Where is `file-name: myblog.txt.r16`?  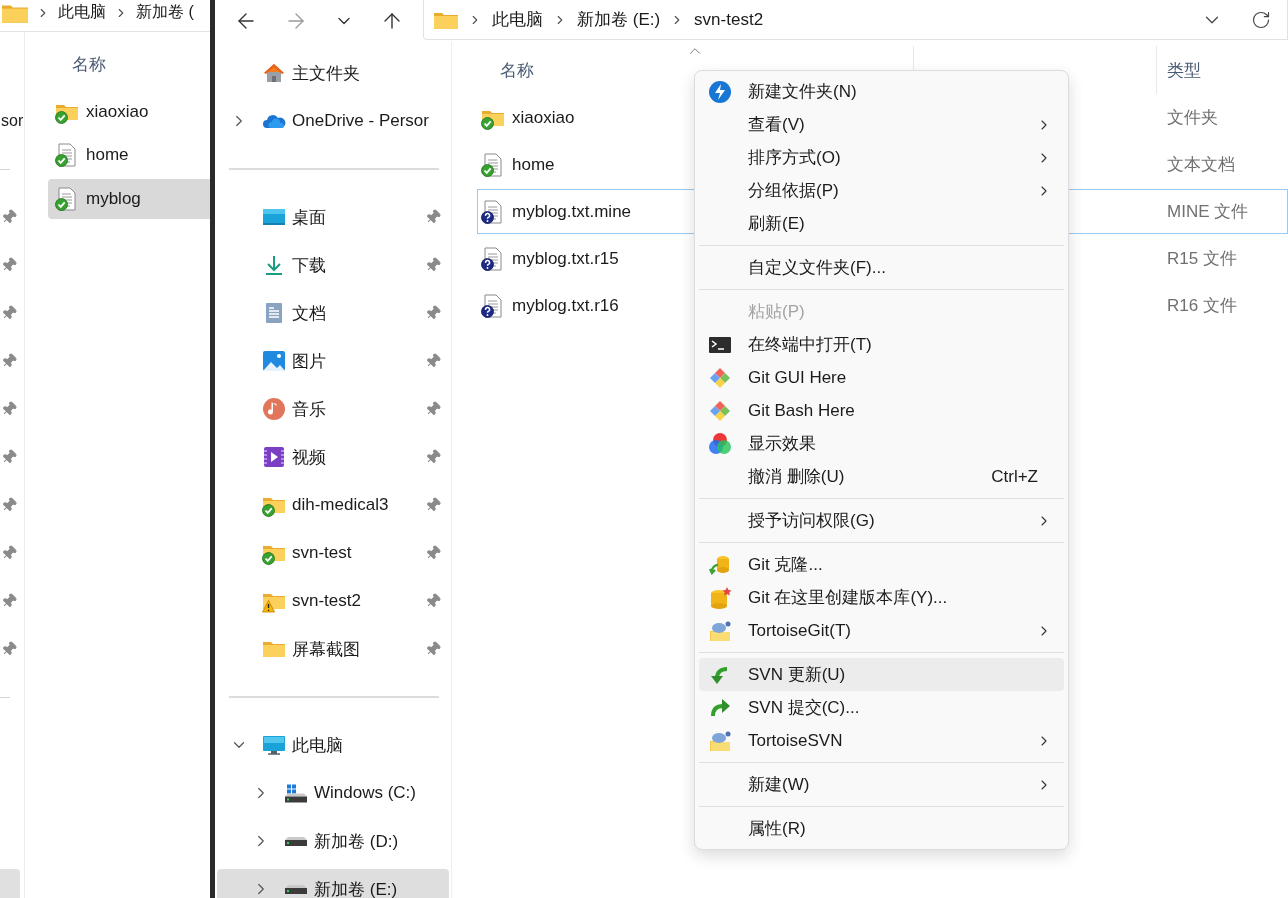
file-name: myblog.txt.r16 is located at coordinates (565, 305).